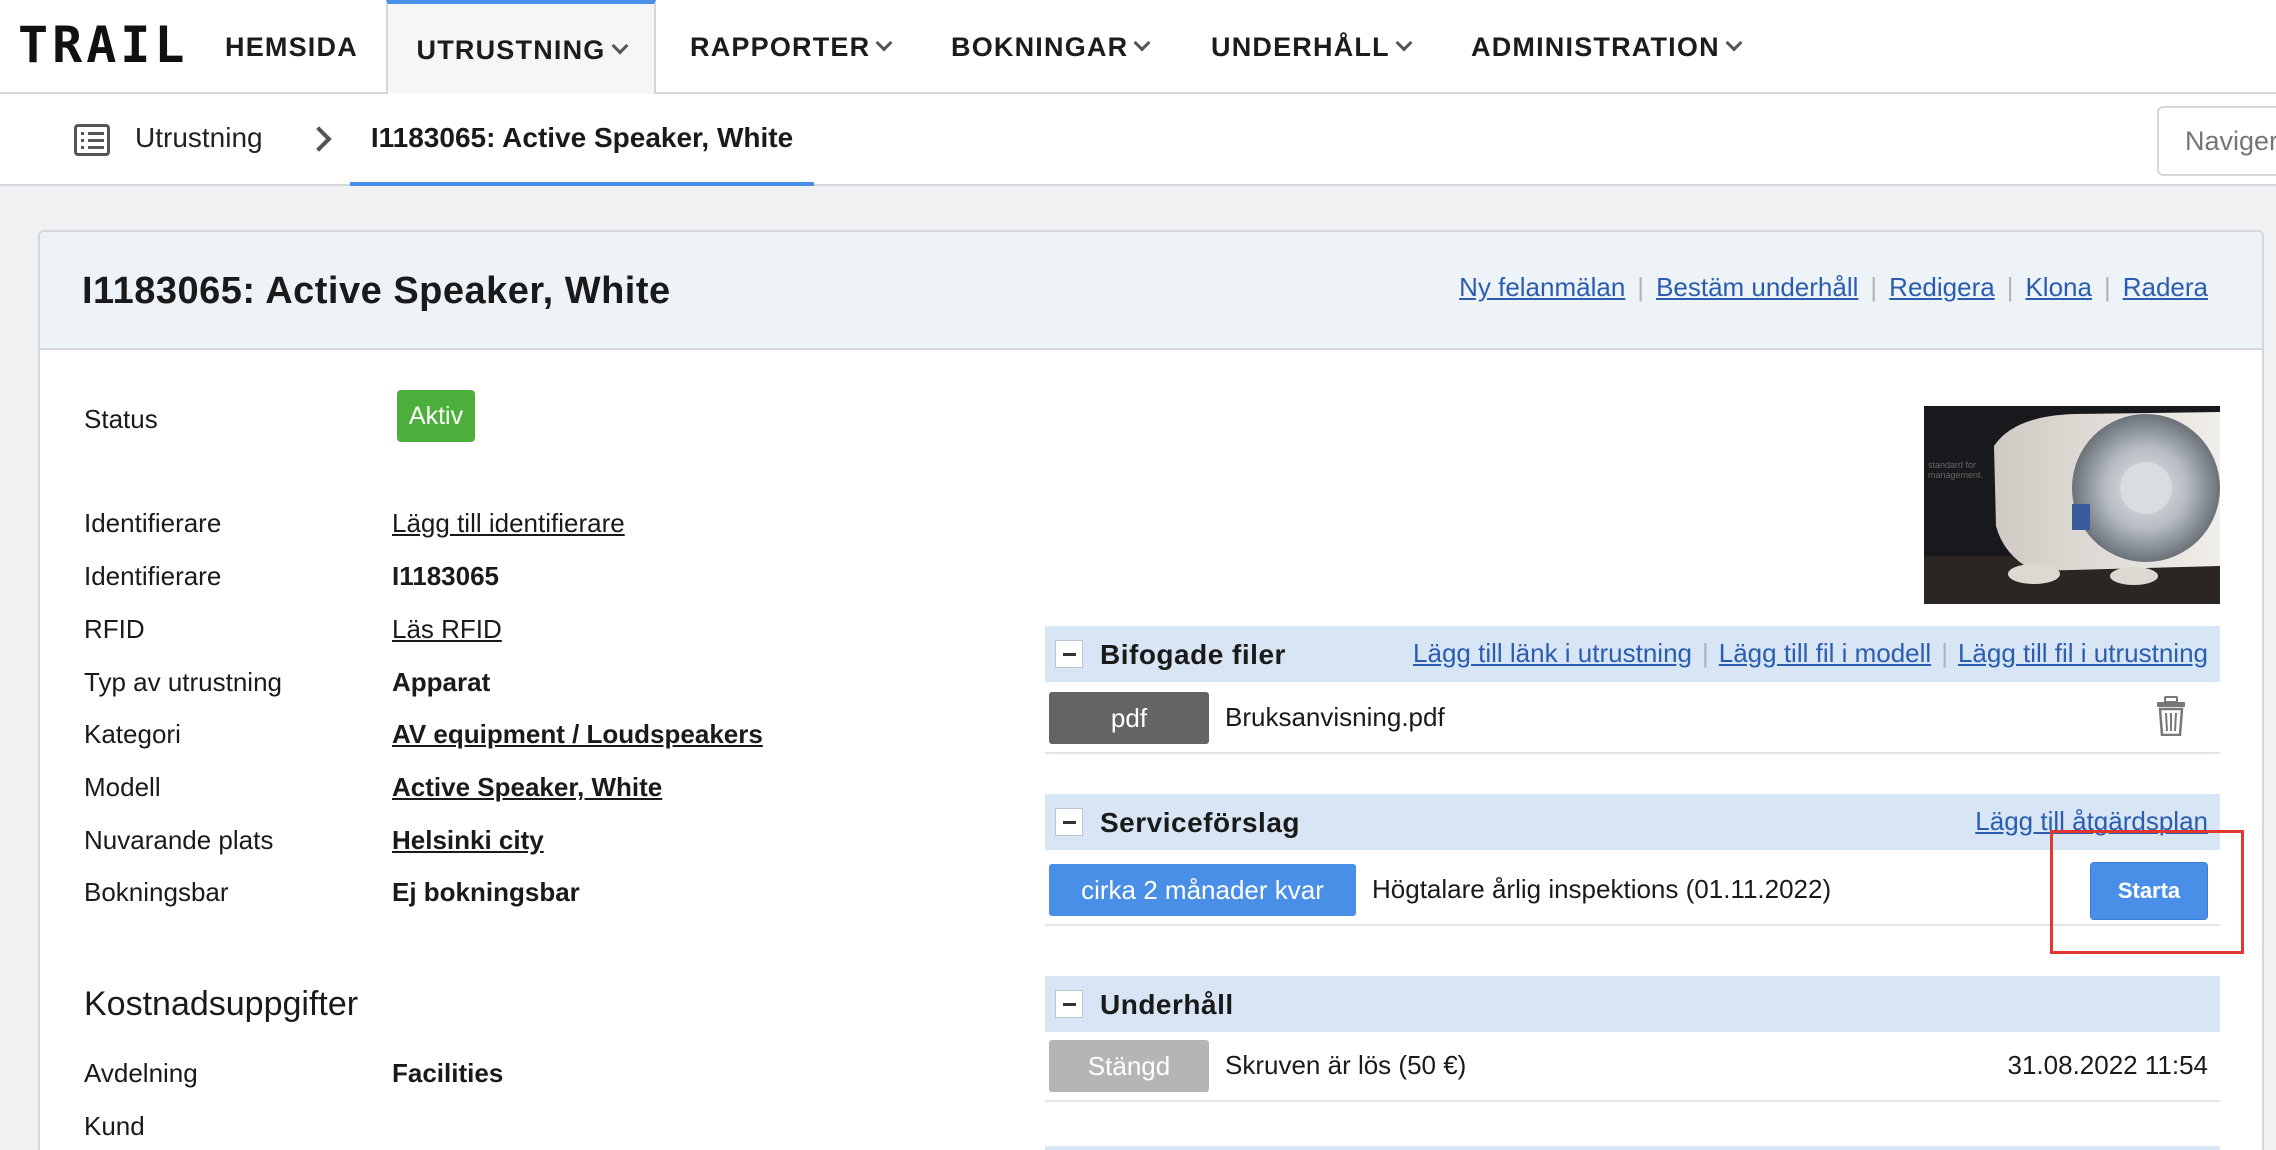 The width and height of the screenshot is (2276, 1150). Describe the element at coordinates (1542, 287) in the screenshot. I see `new-fault-report-link: Ny felanmälan` at that location.